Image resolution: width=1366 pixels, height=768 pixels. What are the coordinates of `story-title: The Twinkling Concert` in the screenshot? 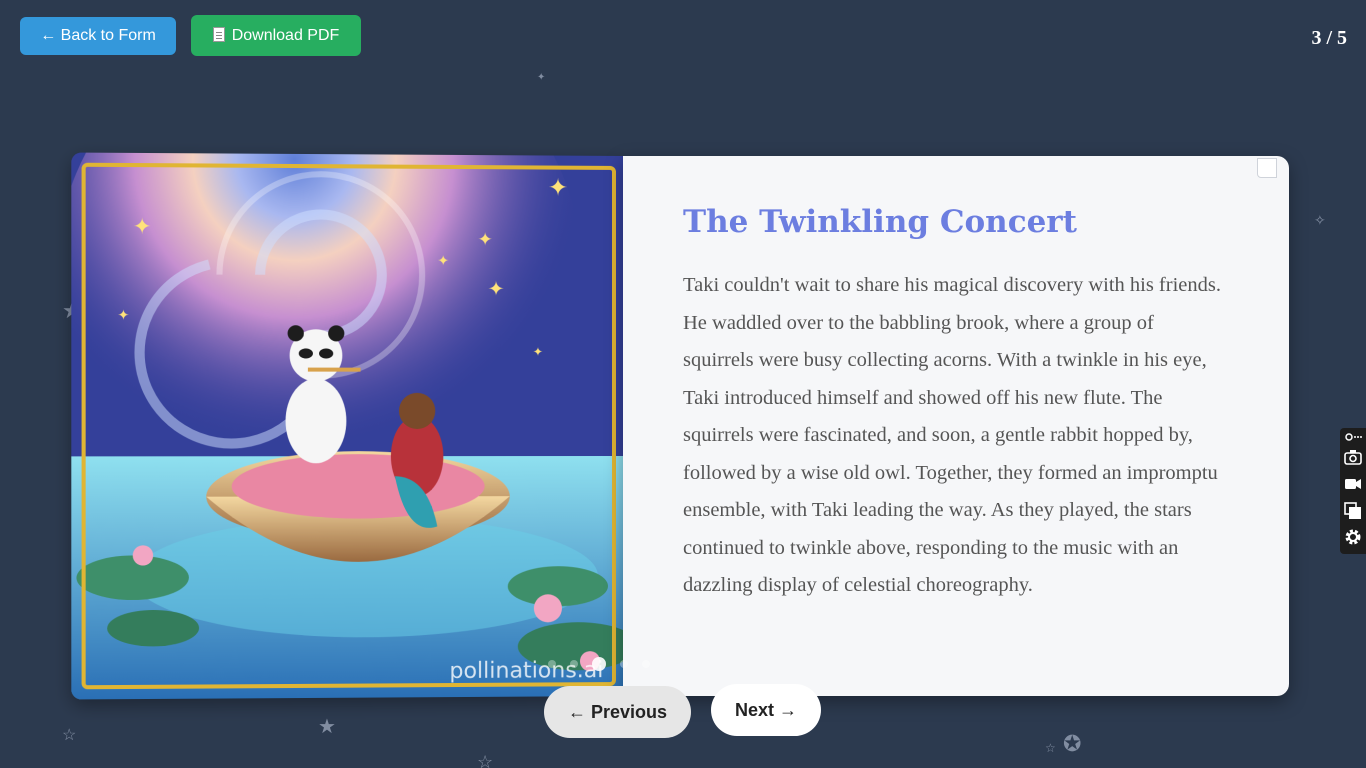 It's located at (880, 222).